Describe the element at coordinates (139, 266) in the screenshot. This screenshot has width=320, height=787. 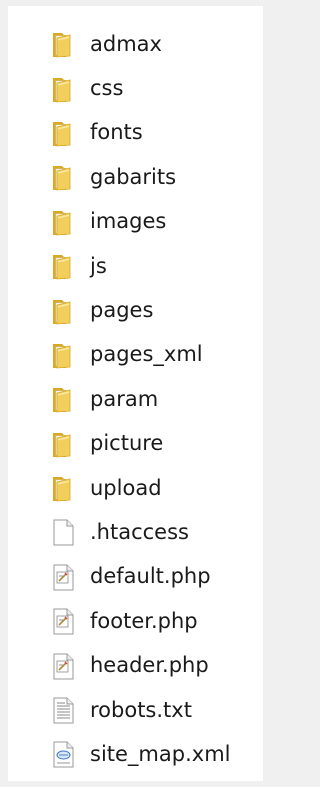
I see `list-item: js` at that location.